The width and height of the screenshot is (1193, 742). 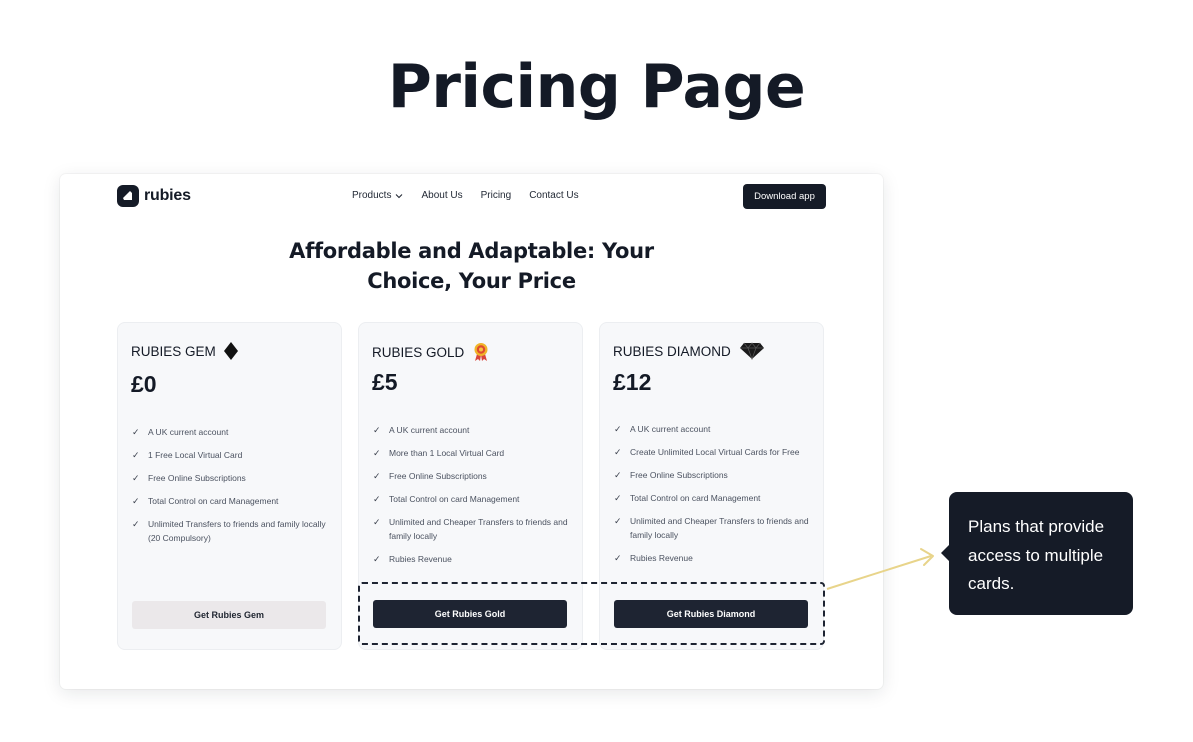 I want to click on connector-arrow-icon, so click(x=880, y=569).